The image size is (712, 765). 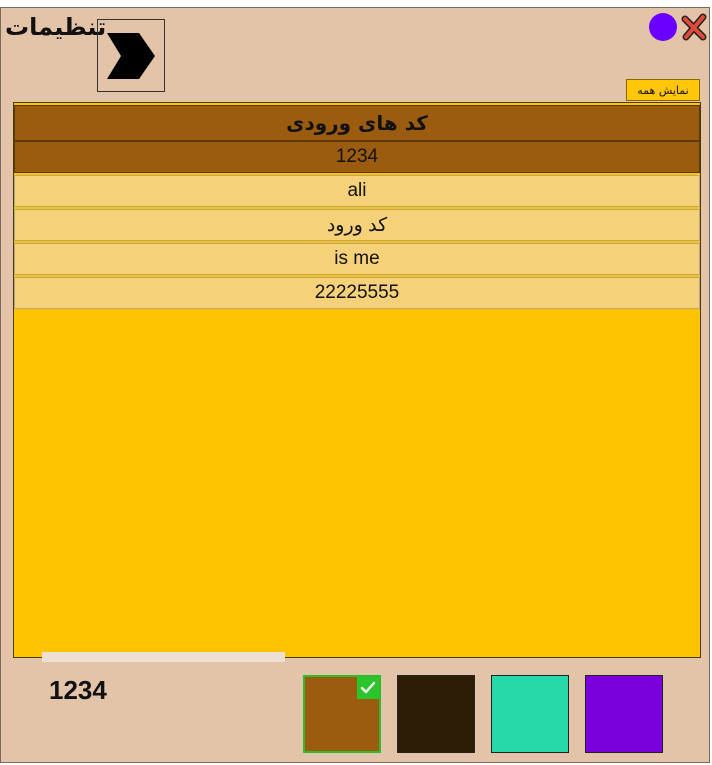 I want to click on check-icon, so click(x=368, y=688).